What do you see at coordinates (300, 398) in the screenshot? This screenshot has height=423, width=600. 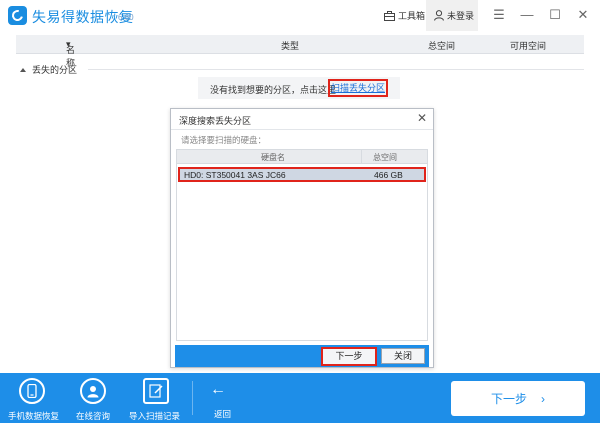 I see `bottom-bar: 手机数据恢复 在线咨询 导入扫描记录 ← 返回 下一步 ›` at bounding box center [300, 398].